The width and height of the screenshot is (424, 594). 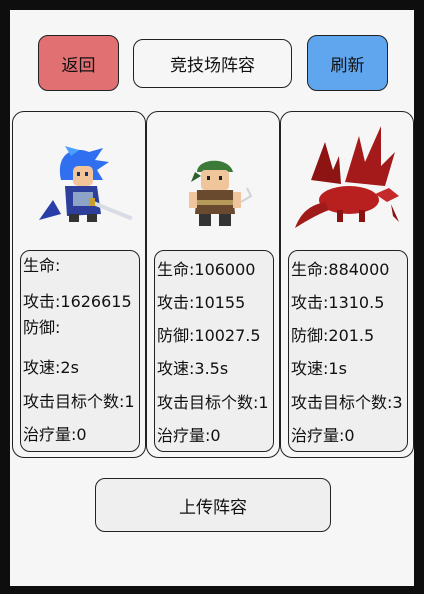 I want to click on stats-panel: 生命: 攻击:1626615 防御: 攻速:2s 攻击目标个数:1 治疗量:0, so click(x=80, y=351).